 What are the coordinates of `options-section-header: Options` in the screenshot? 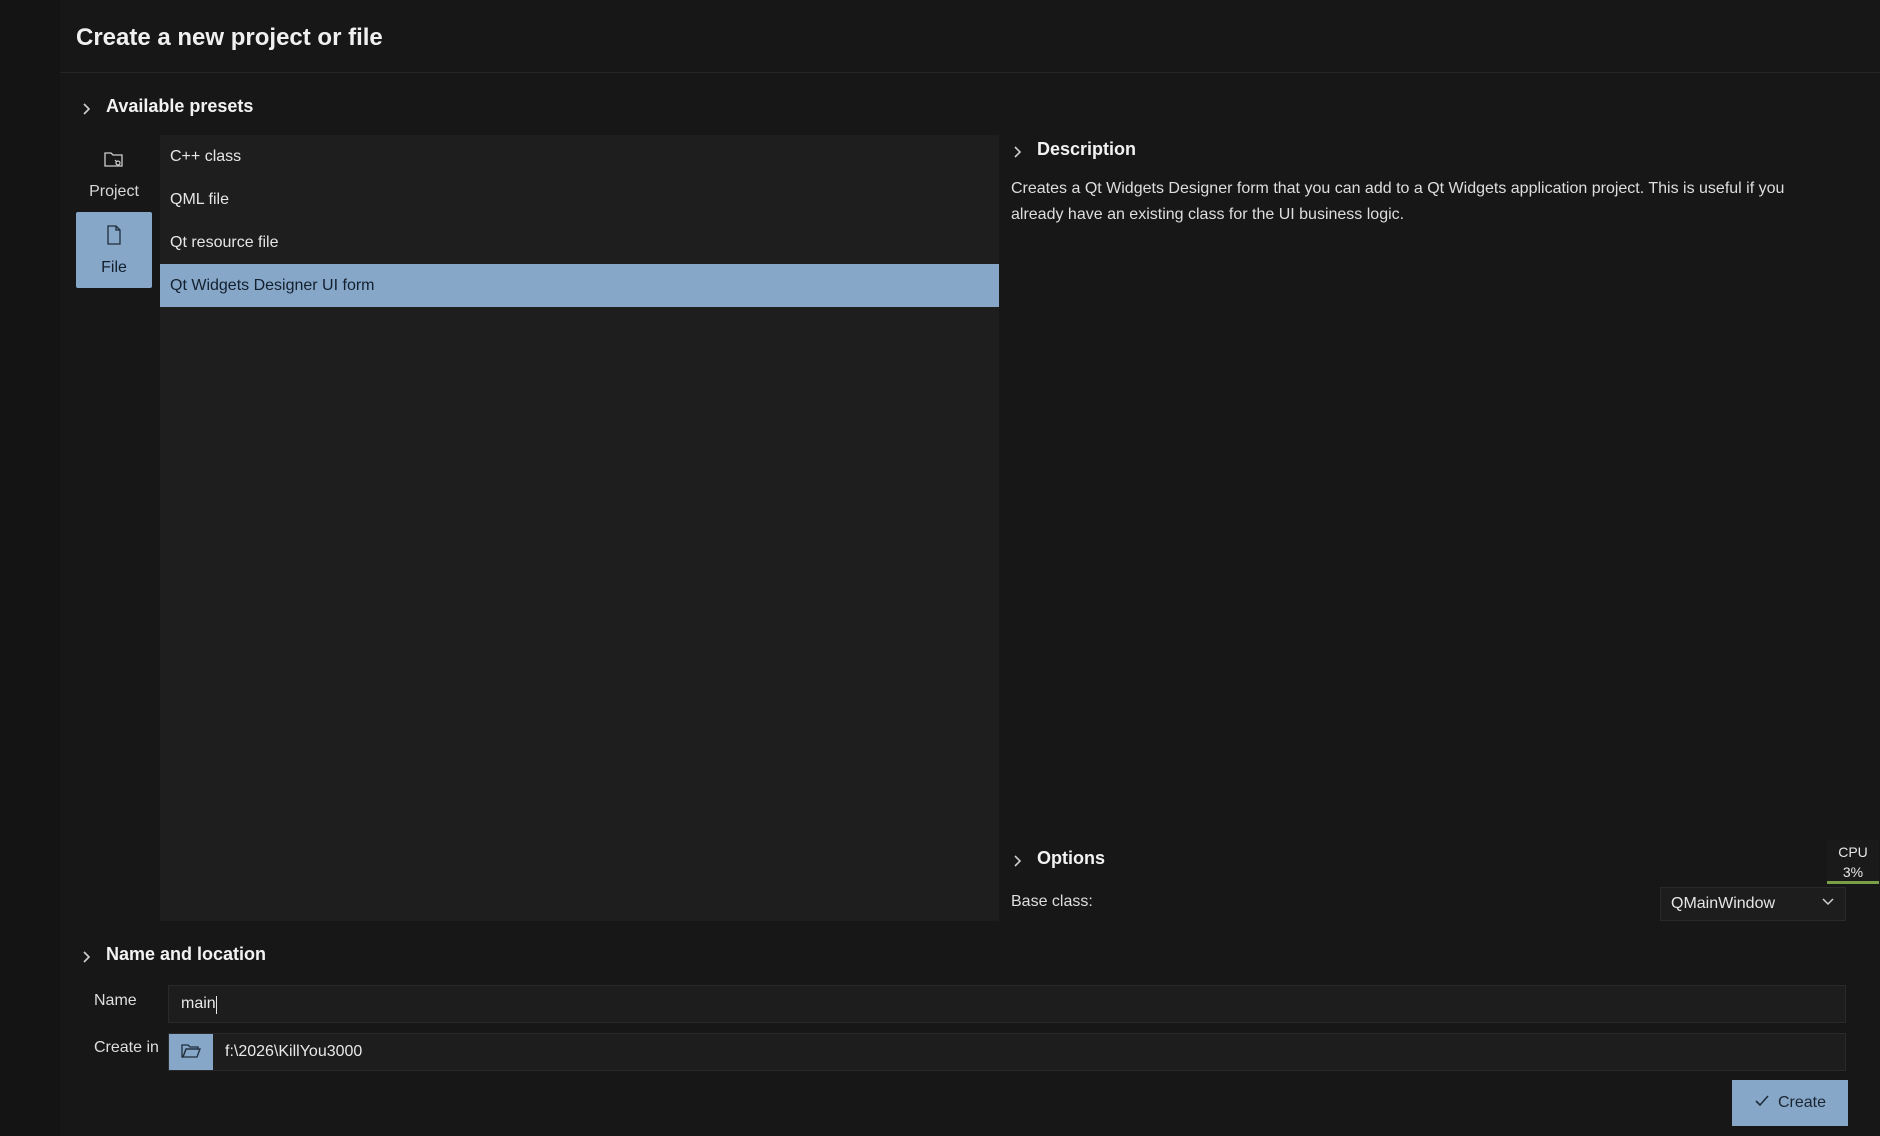 It's located at (1058, 858).